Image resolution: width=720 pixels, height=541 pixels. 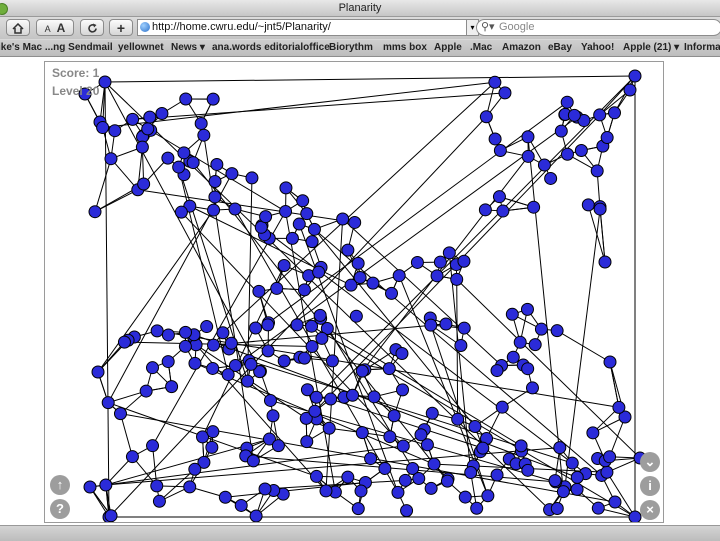 I want to click on info-button: i, so click(x=650, y=486).